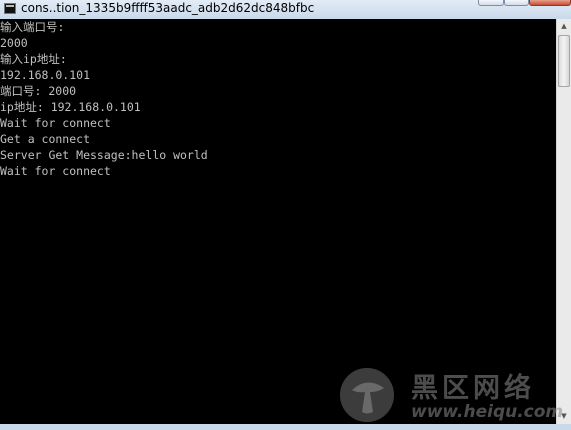 The width and height of the screenshot is (571, 430). I want to click on maximize-button, so click(516, 3).